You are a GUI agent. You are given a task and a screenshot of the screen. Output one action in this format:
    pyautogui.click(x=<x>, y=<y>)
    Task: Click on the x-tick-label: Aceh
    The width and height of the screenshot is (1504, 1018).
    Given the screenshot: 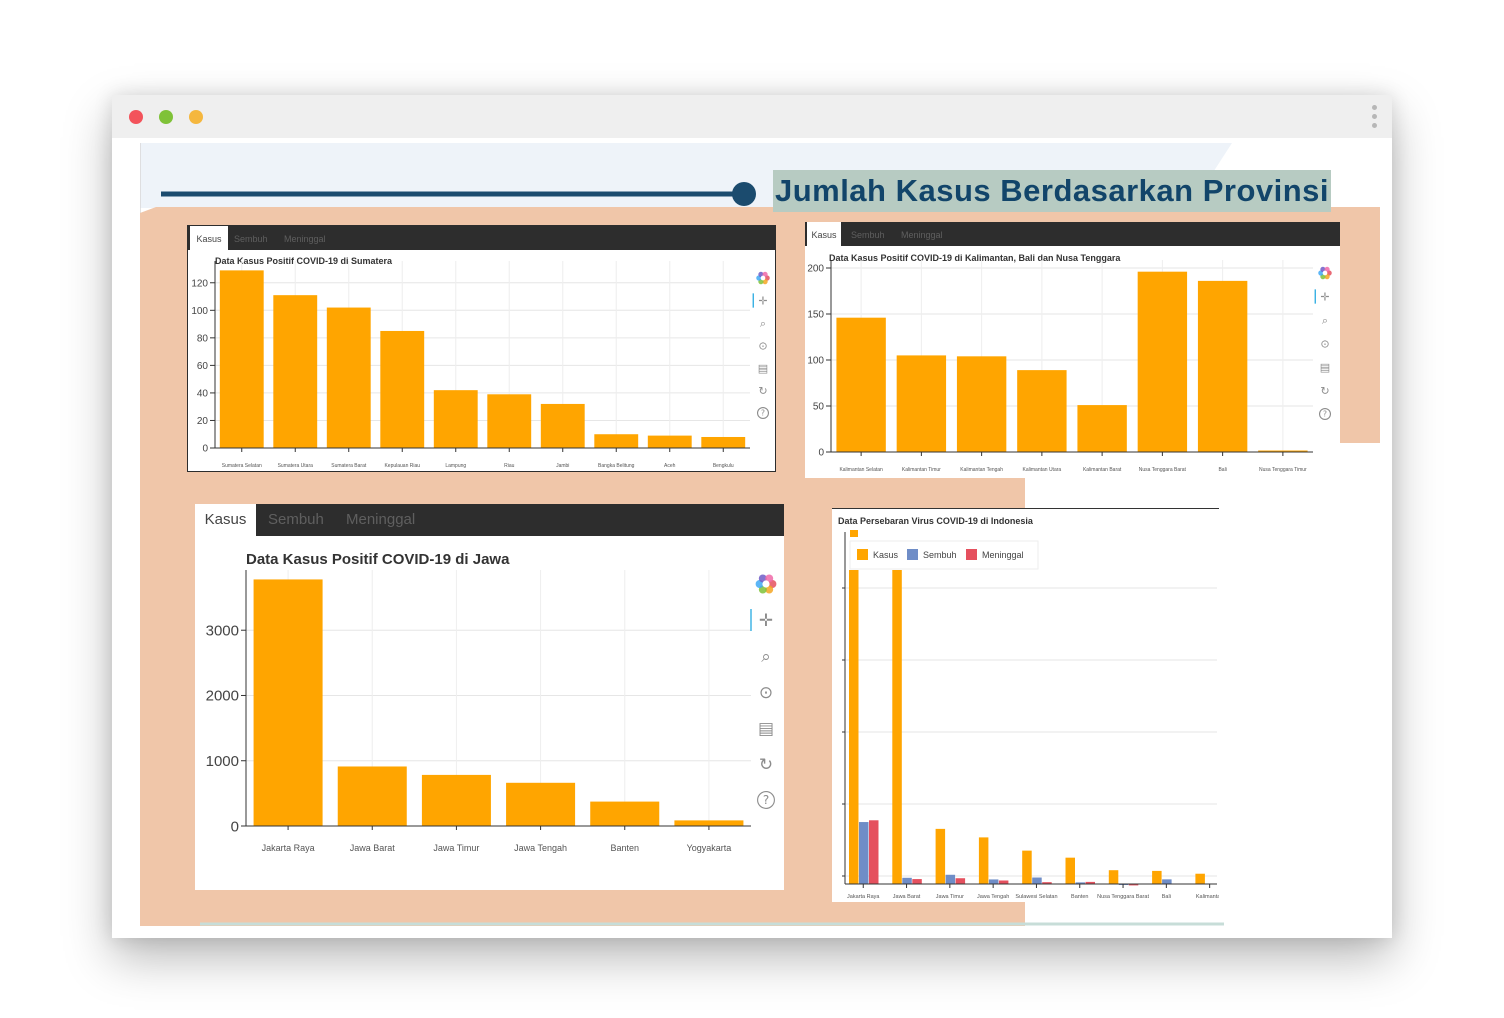 What is the action you would take?
    pyautogui.click(x=670, y=466)
    